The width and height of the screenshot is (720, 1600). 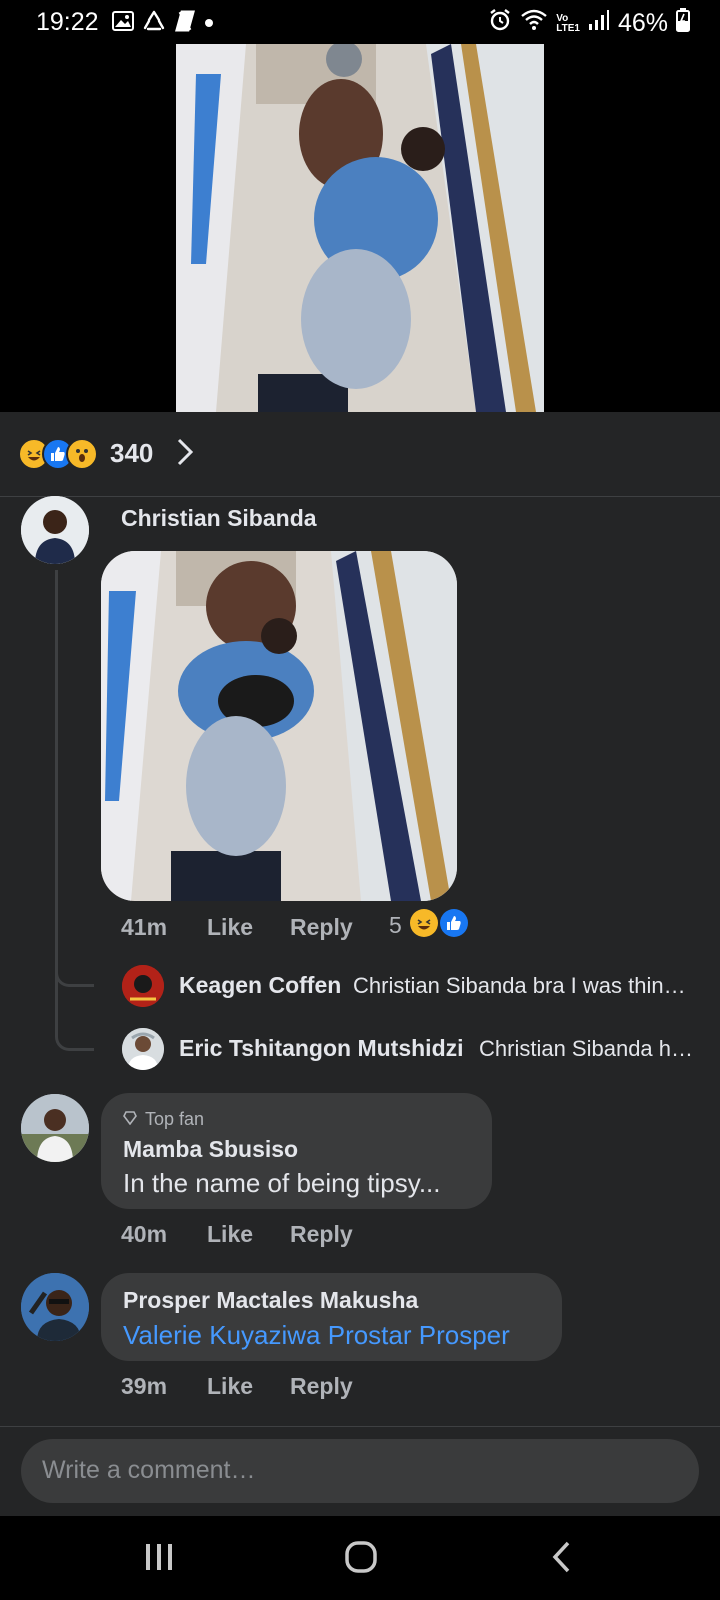 What do you see at coordinates (683, 23) in the screenshot?
I see `battery-icon` at bounding box center [683, 23].